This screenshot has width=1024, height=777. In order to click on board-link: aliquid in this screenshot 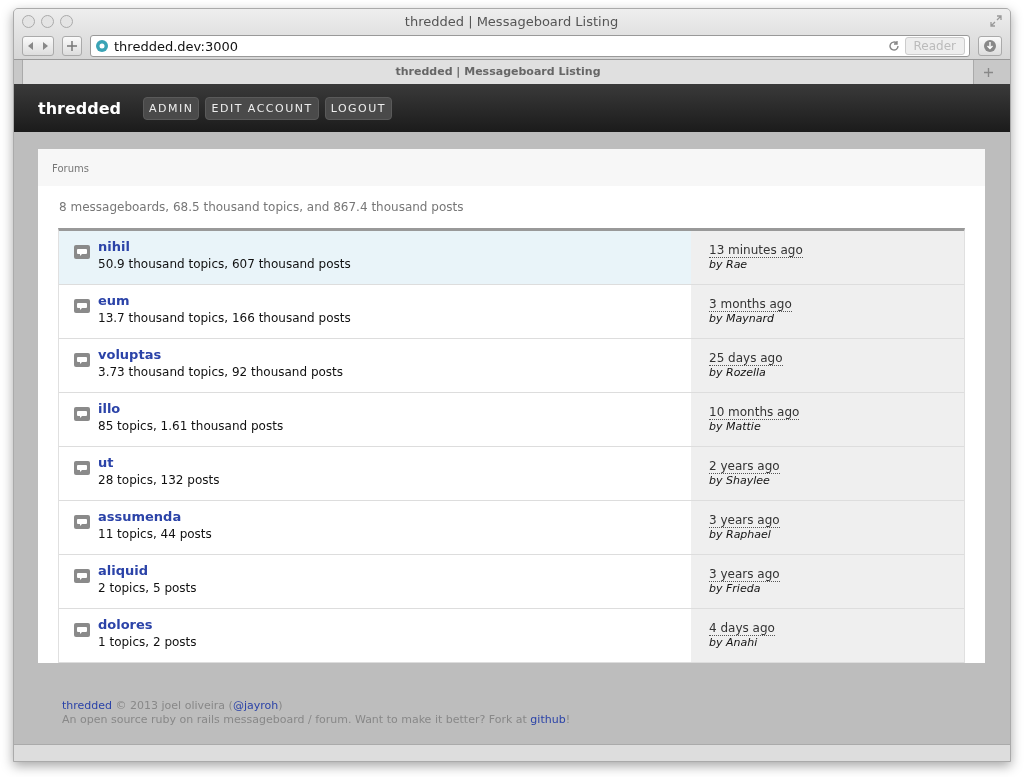, I will do `click(123, 570)`.